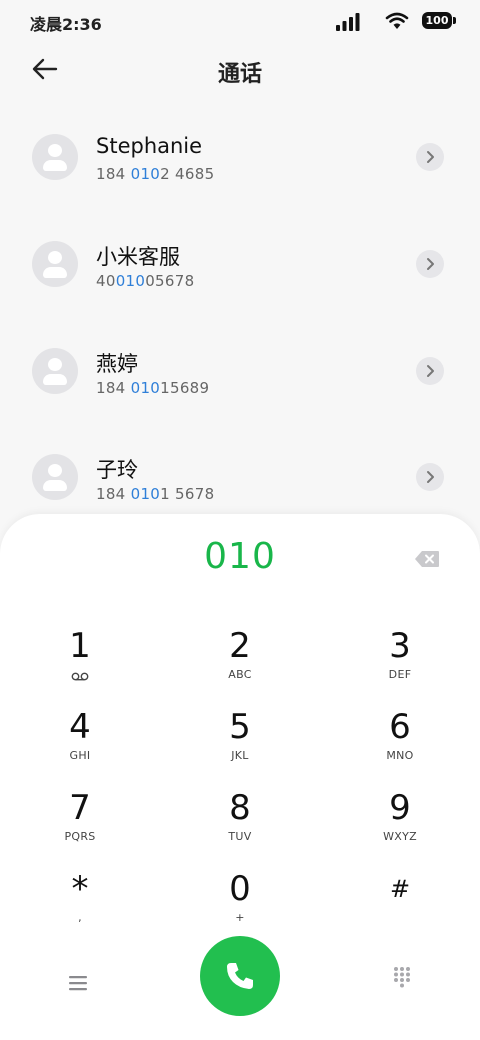 This screenshot has height=1040, width=480. What do you see at coordinates (78, 983) in the screenshot?
I see `menu-icon` at bounding box center [78, 983].